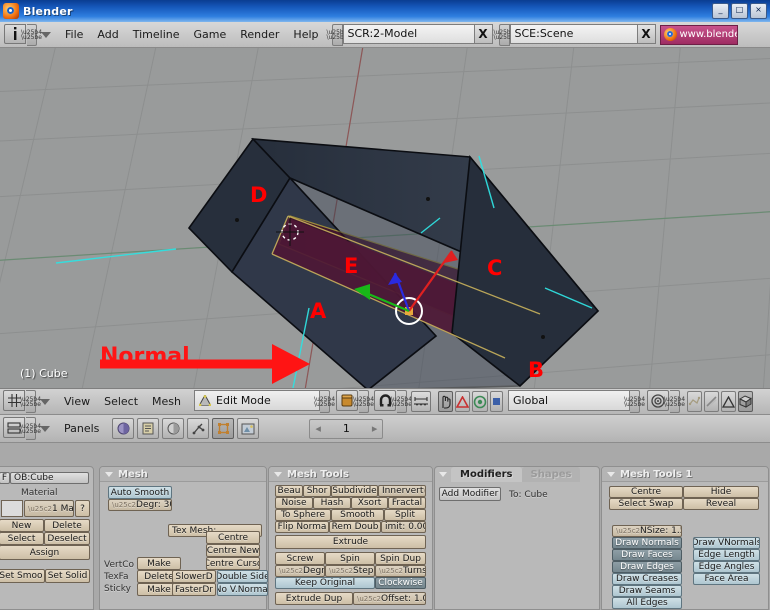 The image size is (770, 610). What do you see at coordinates (446, 401) in the screenshot?
I see `hand-icon` at bounding box center [446, 401].